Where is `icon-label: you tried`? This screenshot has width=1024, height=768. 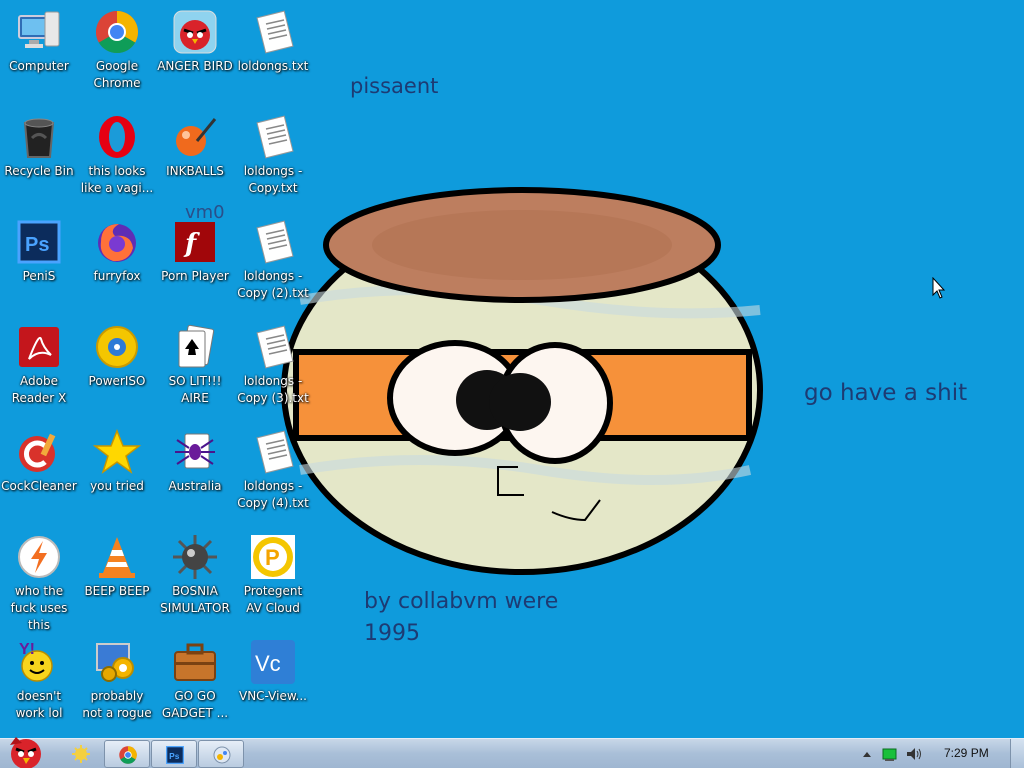
icon-label: you tried is located at coordinates (117, 486).